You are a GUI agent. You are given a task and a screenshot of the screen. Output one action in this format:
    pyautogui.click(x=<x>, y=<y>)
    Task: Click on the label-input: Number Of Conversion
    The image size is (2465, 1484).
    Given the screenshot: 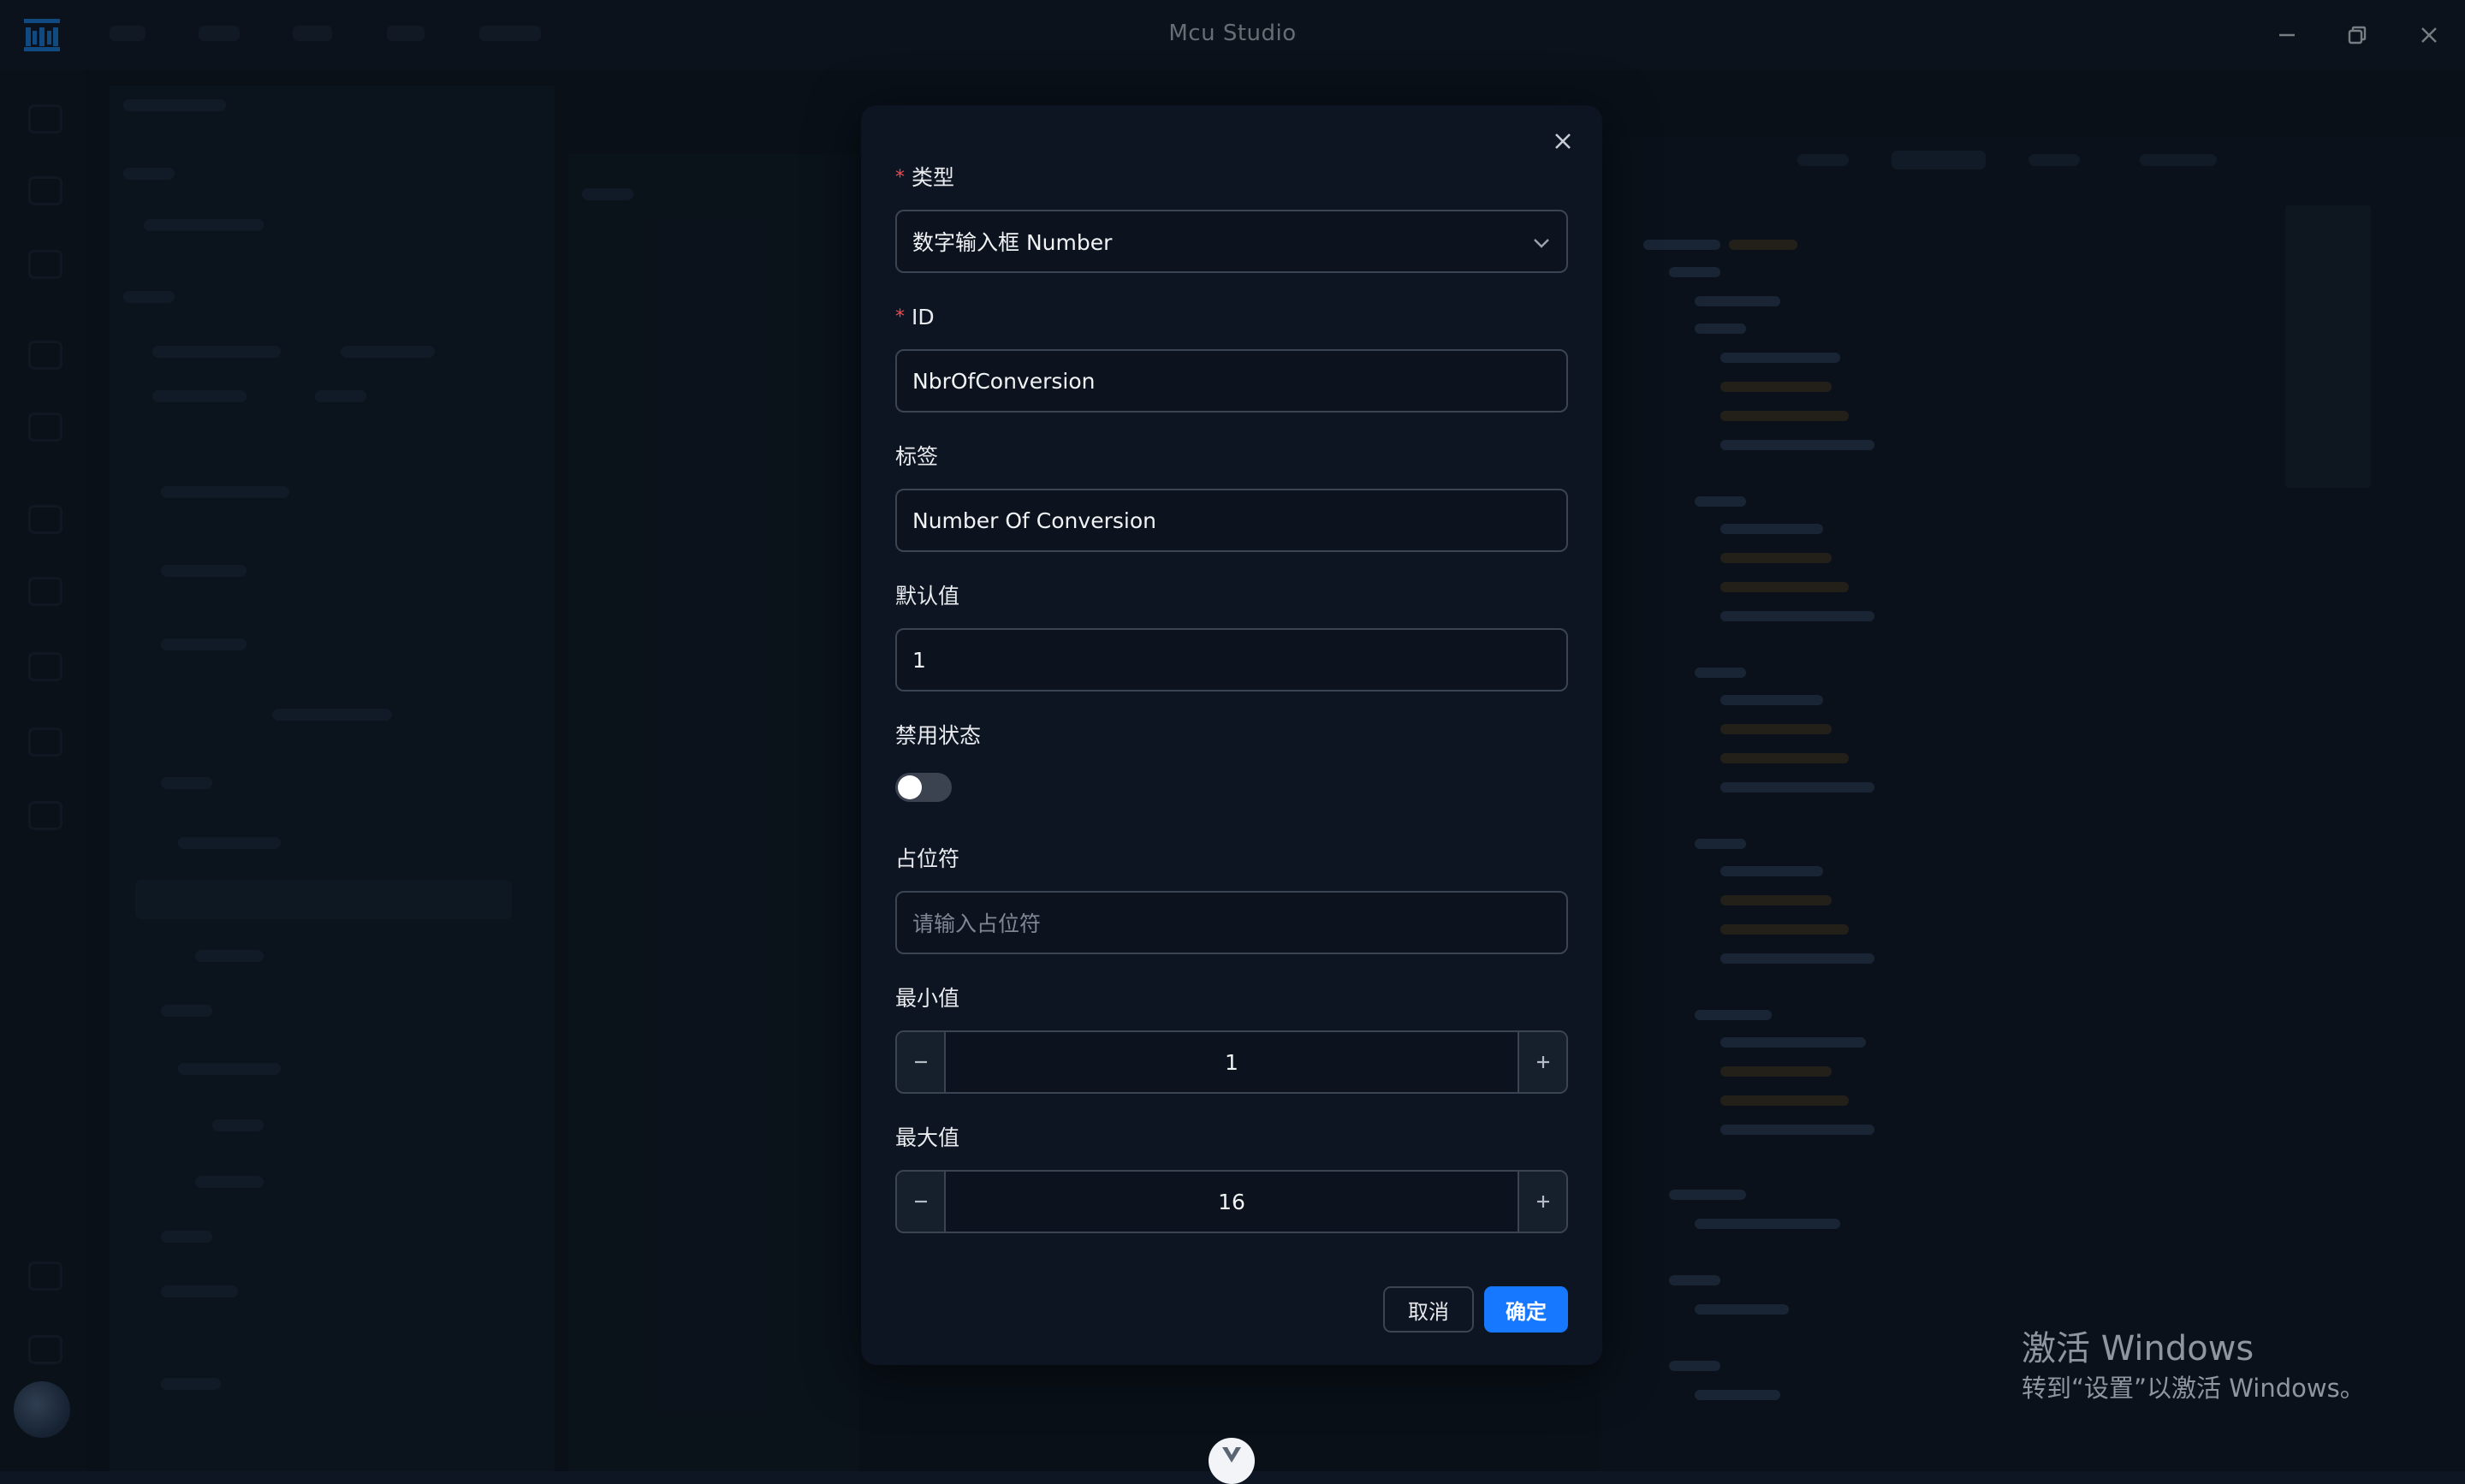 What is the action you would take?
    pyautogui.click(x=1231, y=520)
    